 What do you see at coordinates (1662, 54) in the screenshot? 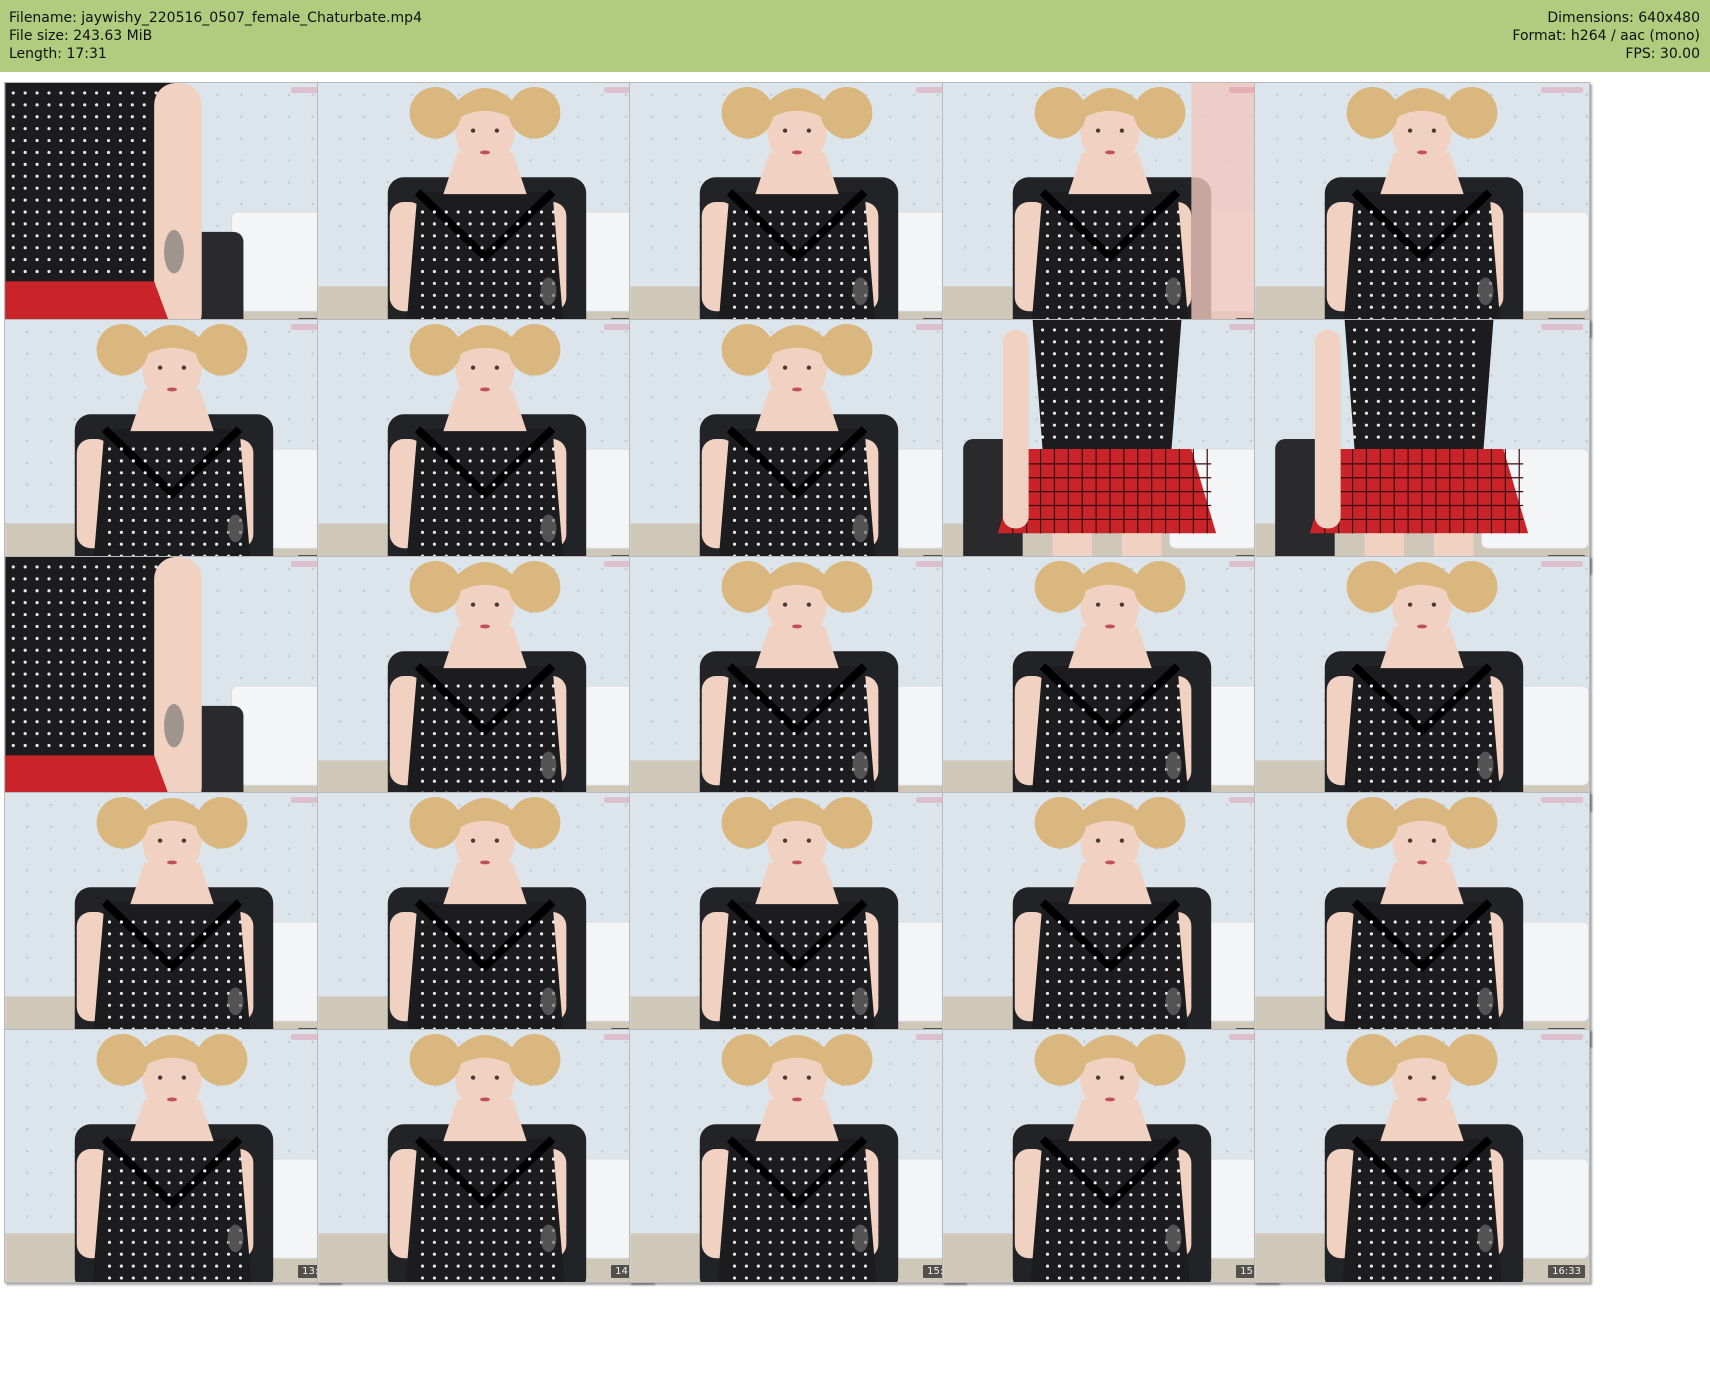
I see `fps-line: FPS: 30.00` at bounding box center [1662, 54].